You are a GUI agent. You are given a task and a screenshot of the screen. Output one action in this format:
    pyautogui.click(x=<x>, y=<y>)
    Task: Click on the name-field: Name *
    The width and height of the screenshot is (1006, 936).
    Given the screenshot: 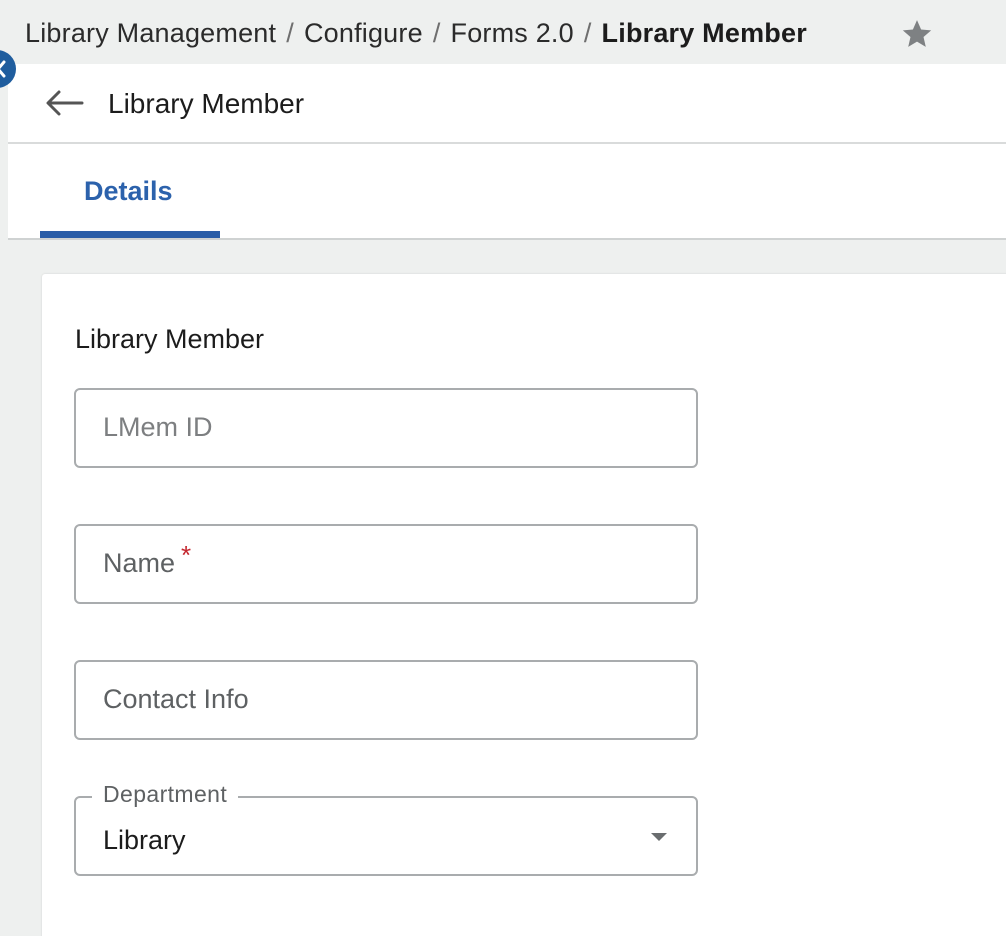 What is the action you would take?
    pyautogui.click(x=386, y=564)
    